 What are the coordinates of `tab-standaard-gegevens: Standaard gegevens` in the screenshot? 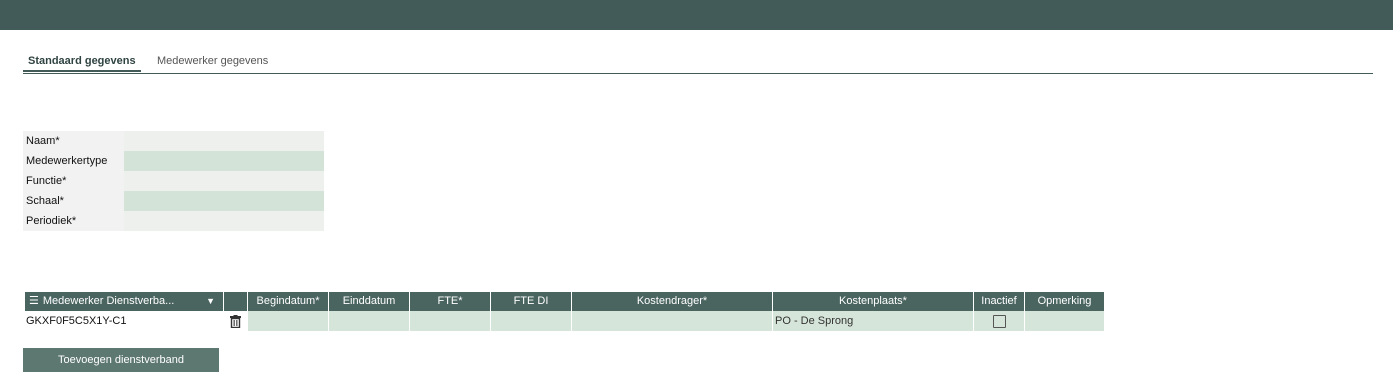 It's located at (82, 63).